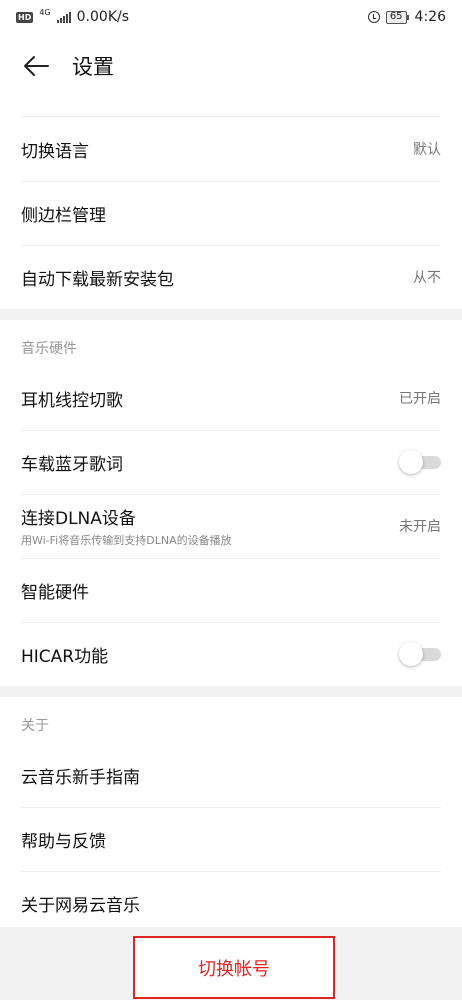 The height and width of the screenshot is (1000, 462). What do you see at coordinates (63, 215) in the screenshot?
I see `setting-label: 侧边栏管理` at bounding box center [63, 215].